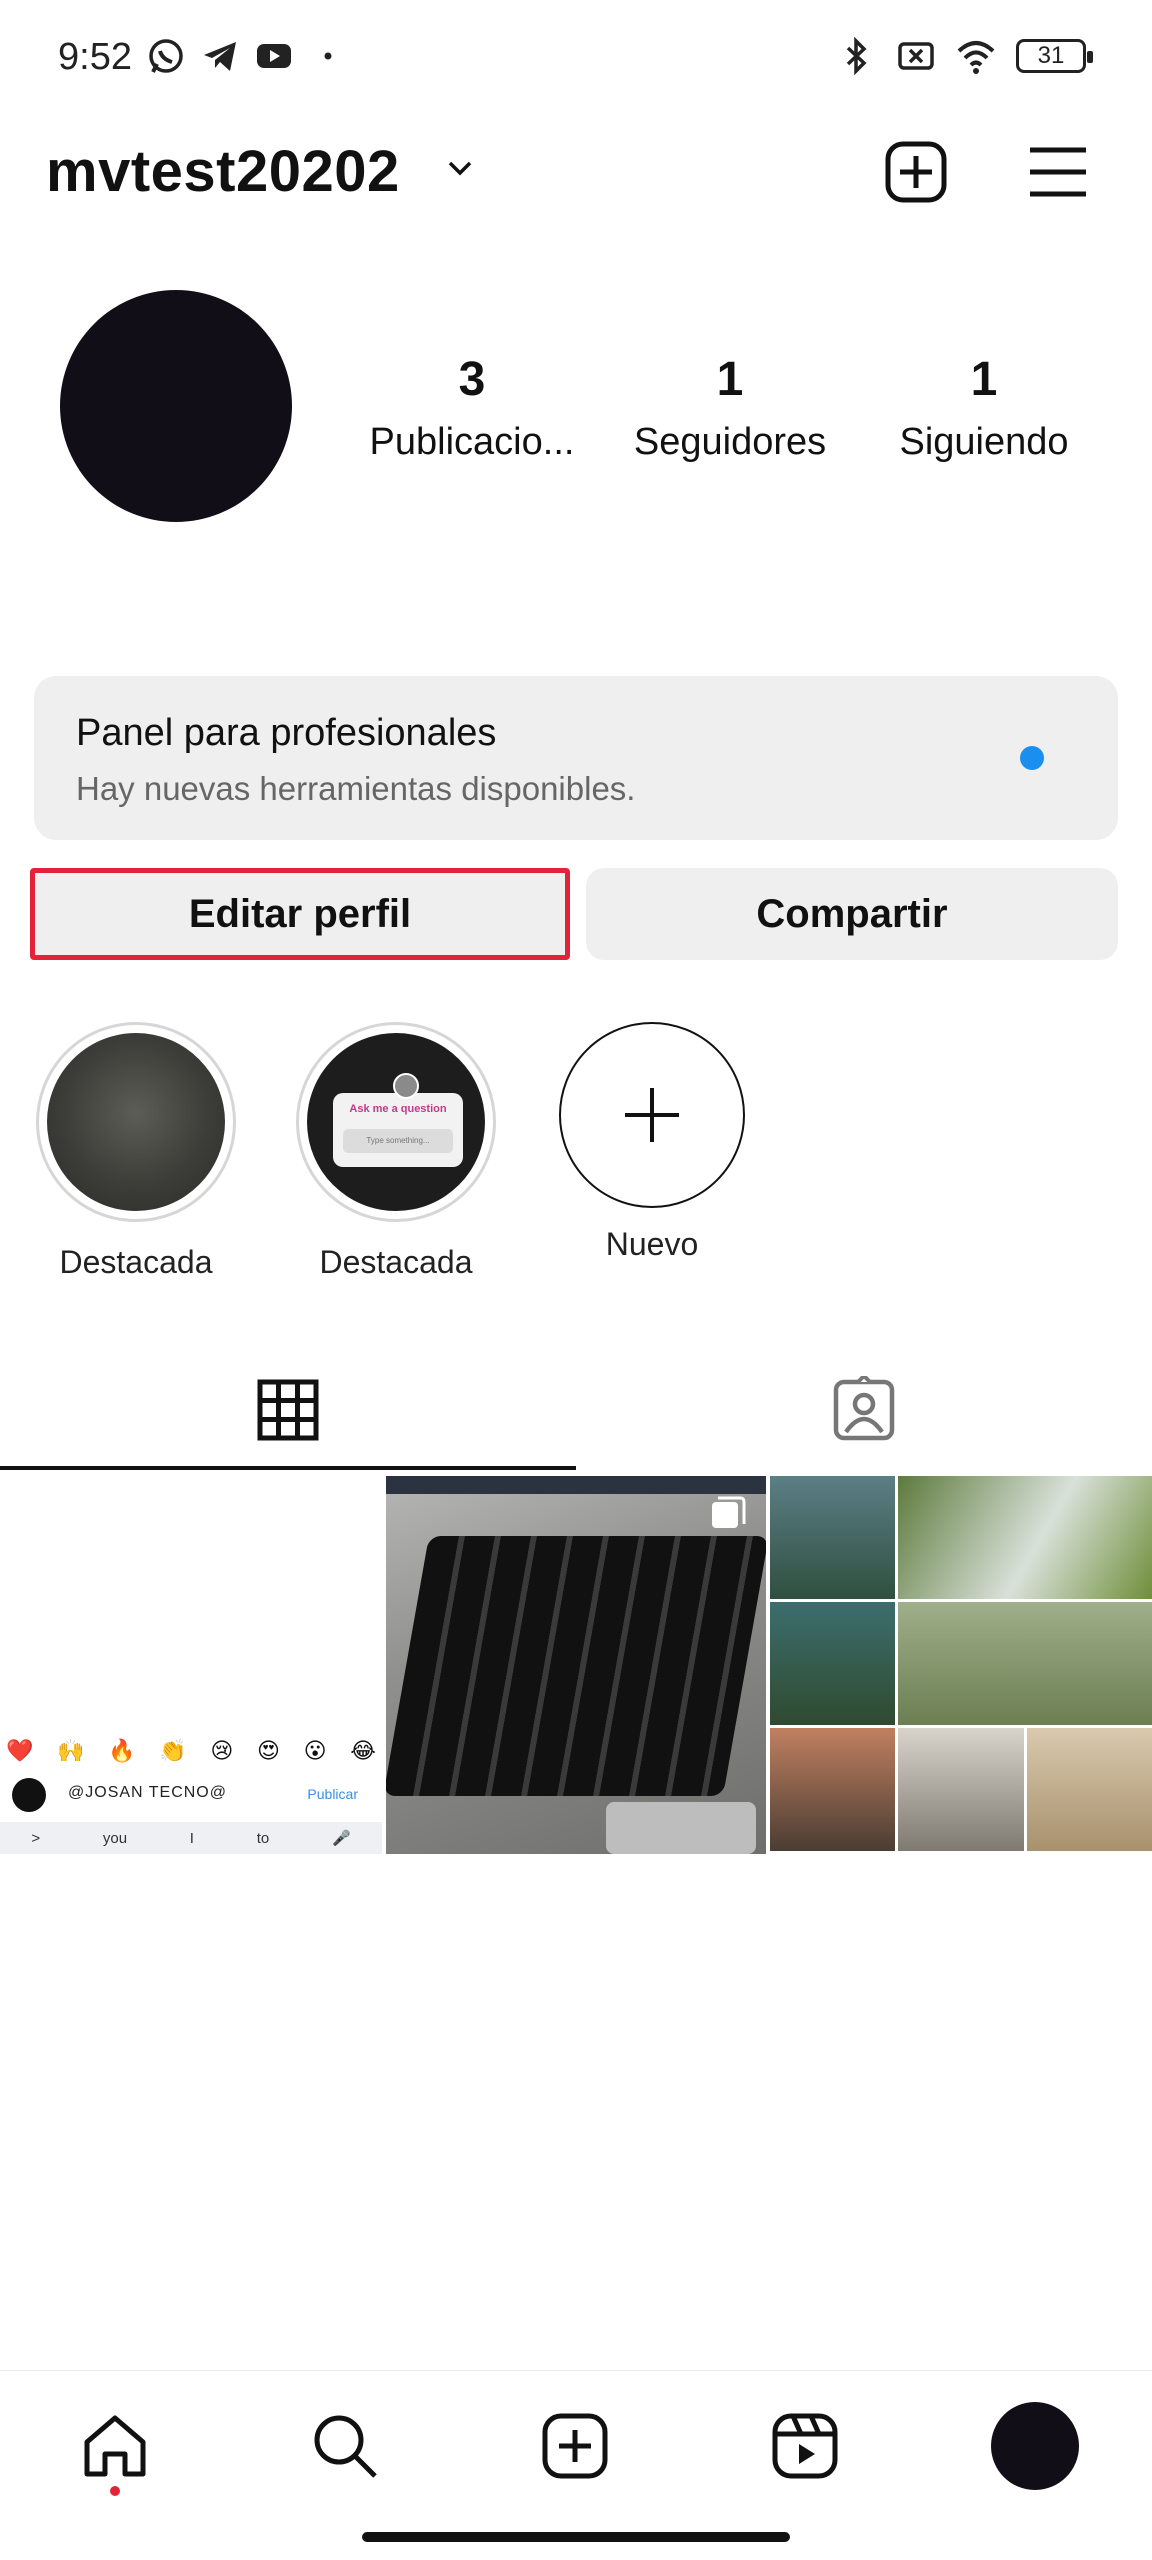  I want to click on stat-following-label: Siguiendo, so click(984, 442).